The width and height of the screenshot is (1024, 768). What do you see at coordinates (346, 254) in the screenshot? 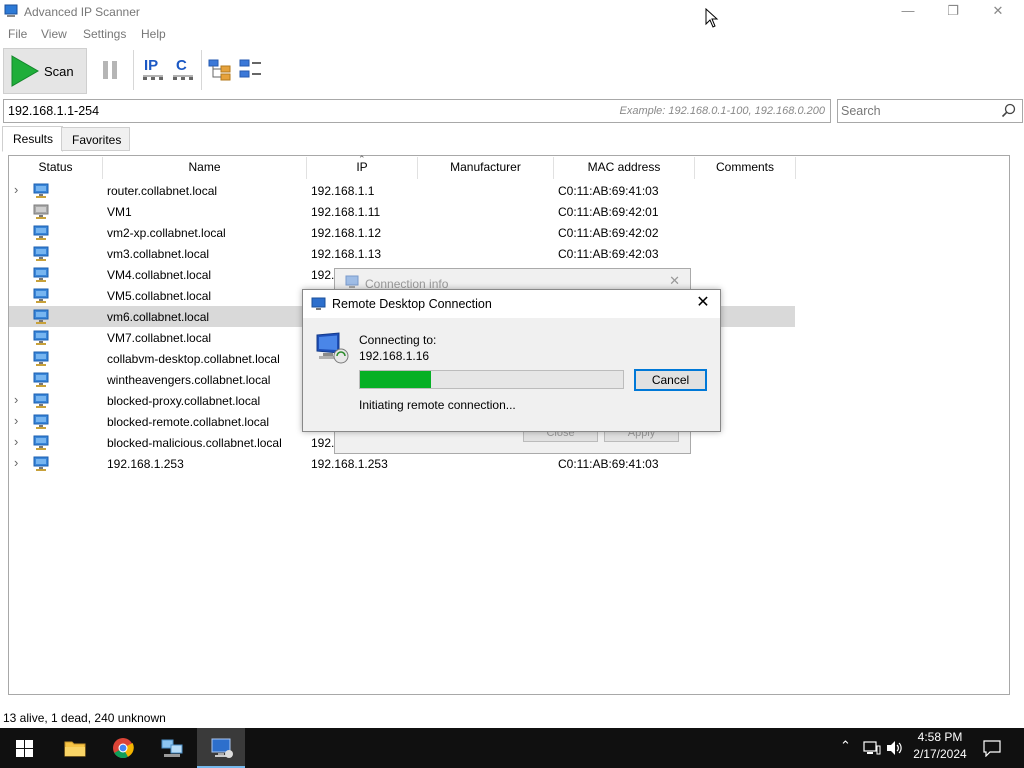
I see `row-ip: 192.168.1.13` at bounding box center [346, 254].